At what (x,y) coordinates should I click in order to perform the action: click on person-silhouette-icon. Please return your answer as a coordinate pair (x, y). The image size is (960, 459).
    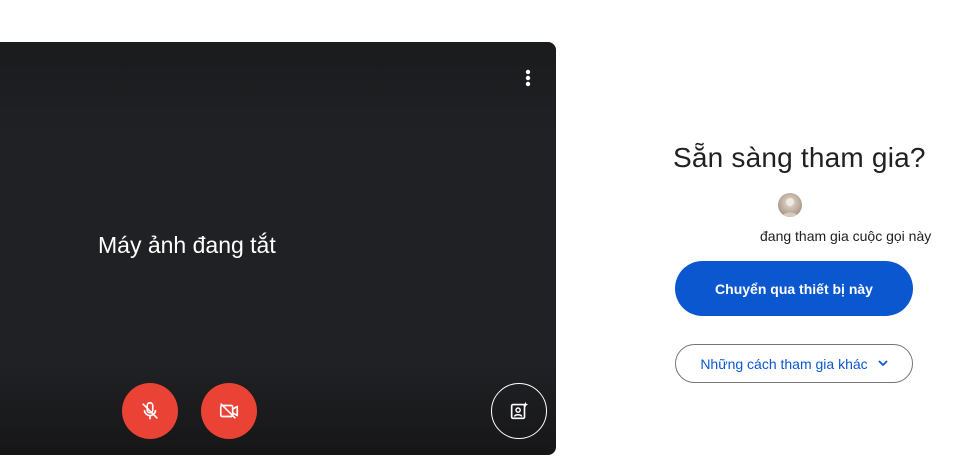
    Looking at the image, I should click on (790, 207).